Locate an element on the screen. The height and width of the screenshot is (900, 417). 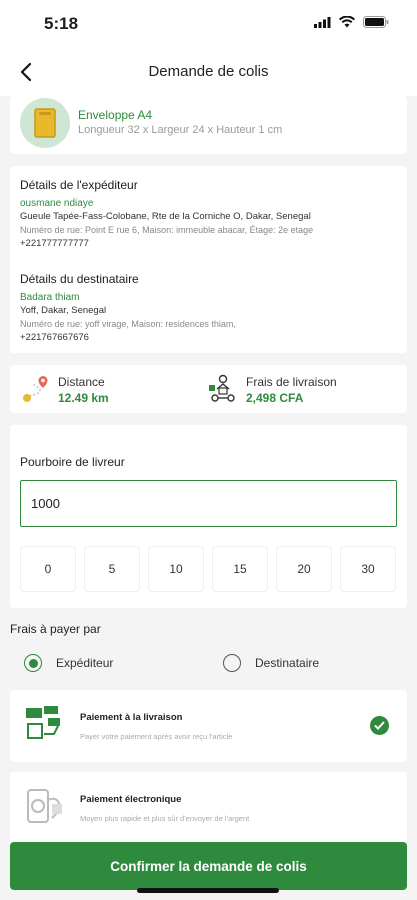
tip-input is located at coordinates (208, 503).